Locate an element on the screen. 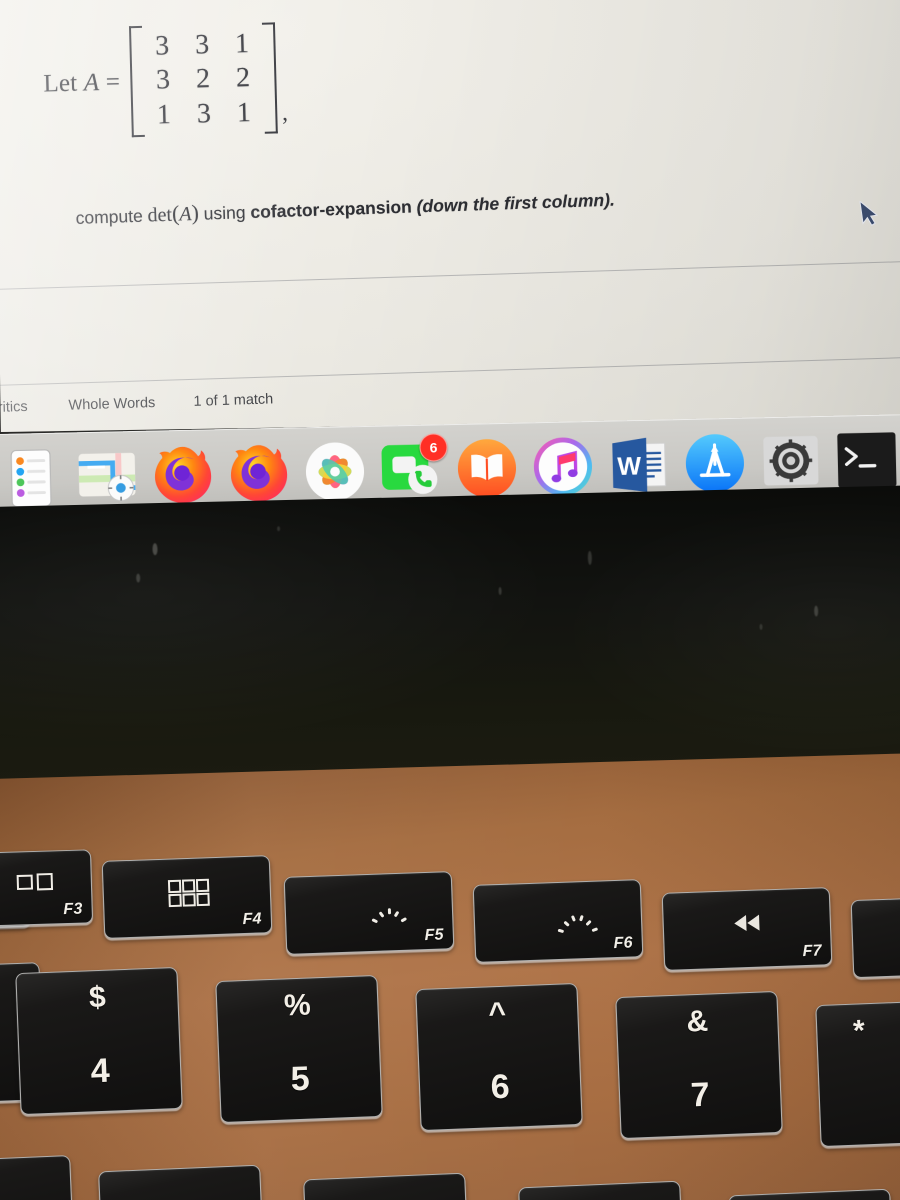 The image size is (900, 1200). key-7-digit-label: 7 is located at coordinates (700, 1095).